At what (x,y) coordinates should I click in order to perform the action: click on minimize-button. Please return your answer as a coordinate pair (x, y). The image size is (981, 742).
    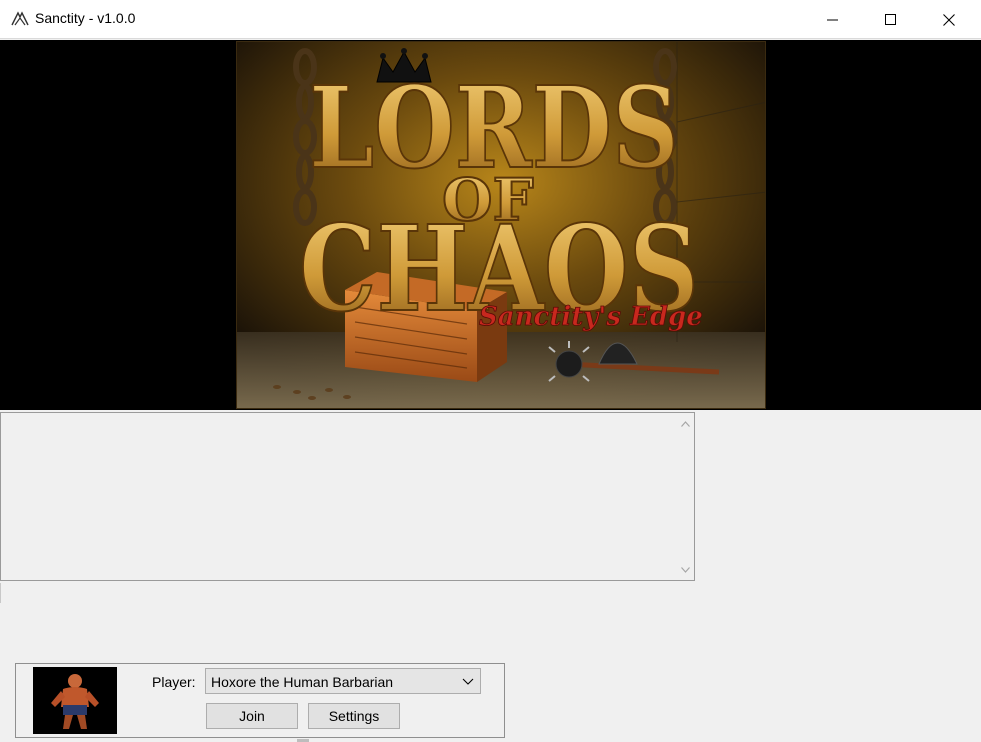
    Looking at the image, I should click on (833, 19).